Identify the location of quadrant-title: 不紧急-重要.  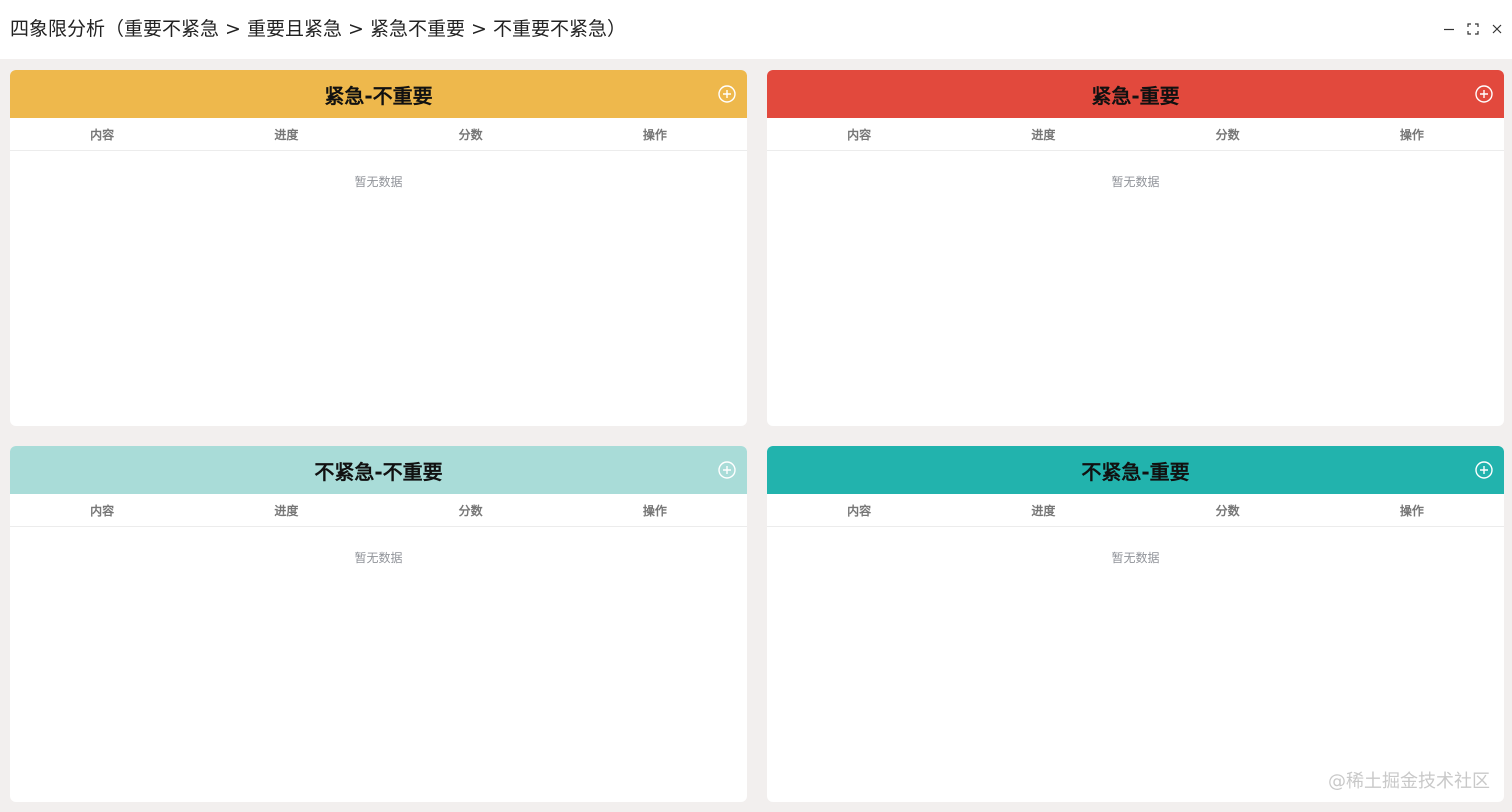
(1135, 471).